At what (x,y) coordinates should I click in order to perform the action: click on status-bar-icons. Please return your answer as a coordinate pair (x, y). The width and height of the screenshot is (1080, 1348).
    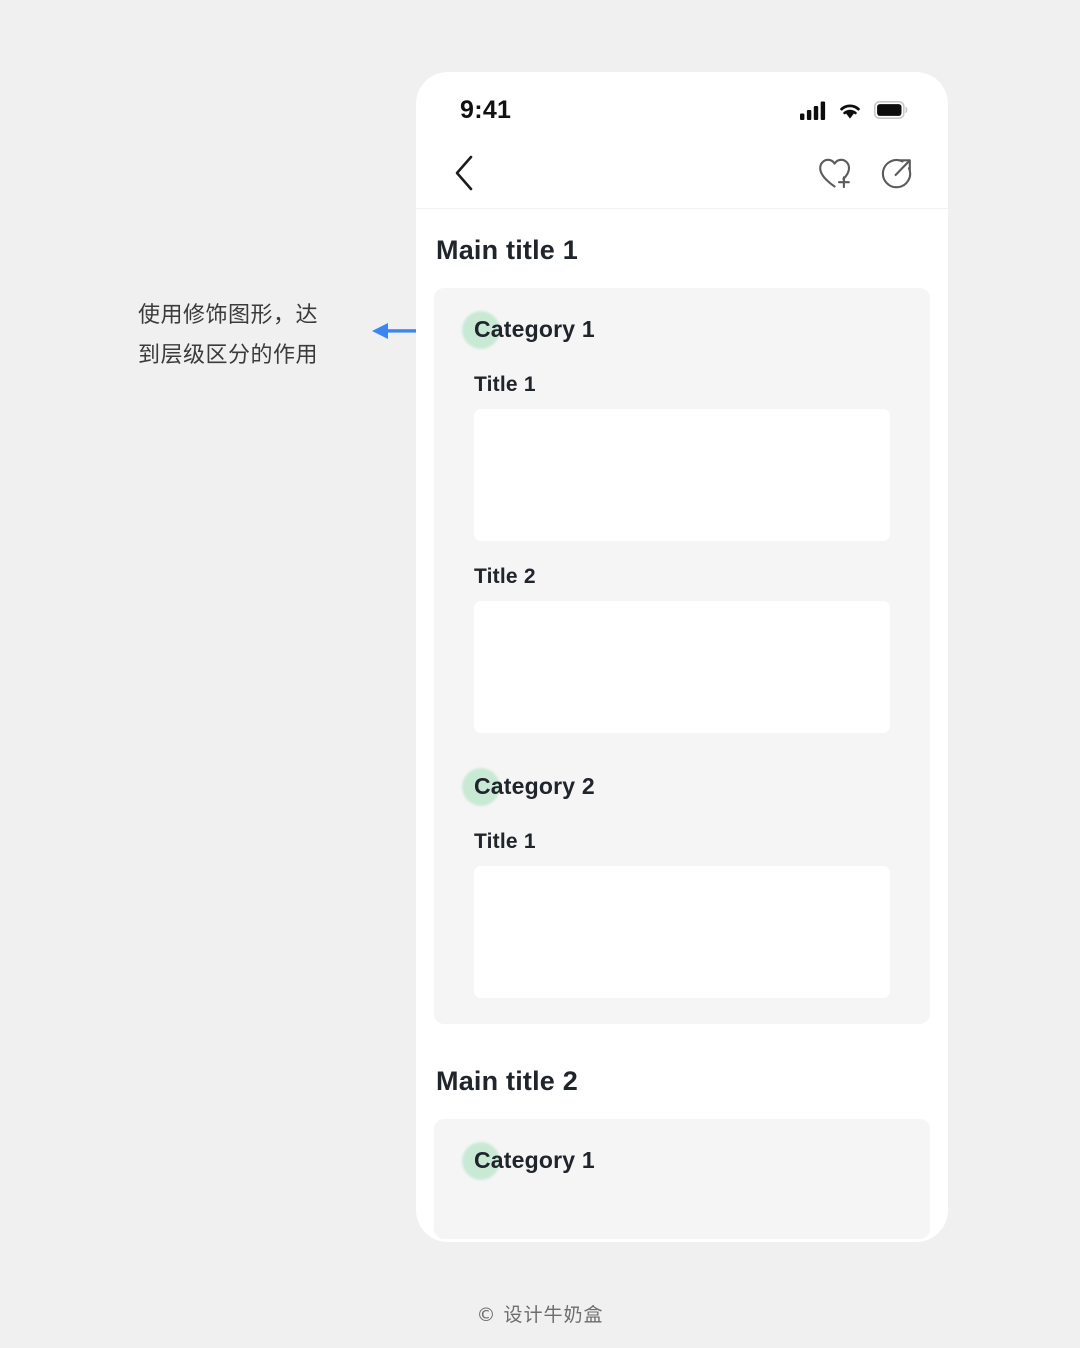
    Looking at the image, I should click on (854, 110).